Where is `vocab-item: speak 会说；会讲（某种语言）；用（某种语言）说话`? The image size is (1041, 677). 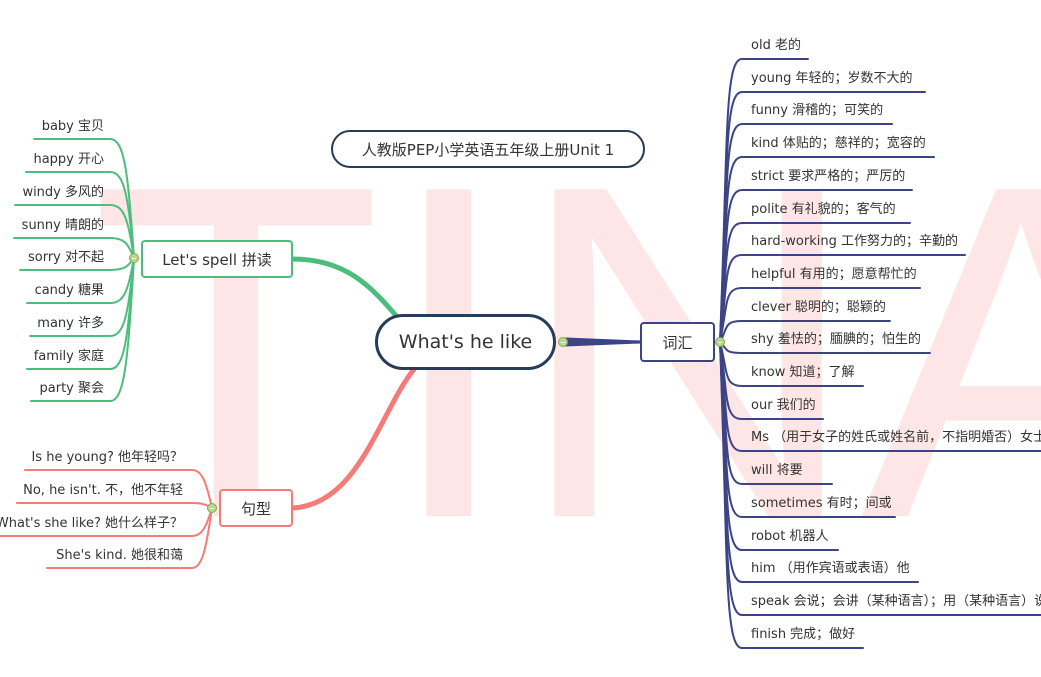
vocab-item: speak 会说；会讲（某种语言）；用（某种语言）说话 is located at coordinates (896, 602).